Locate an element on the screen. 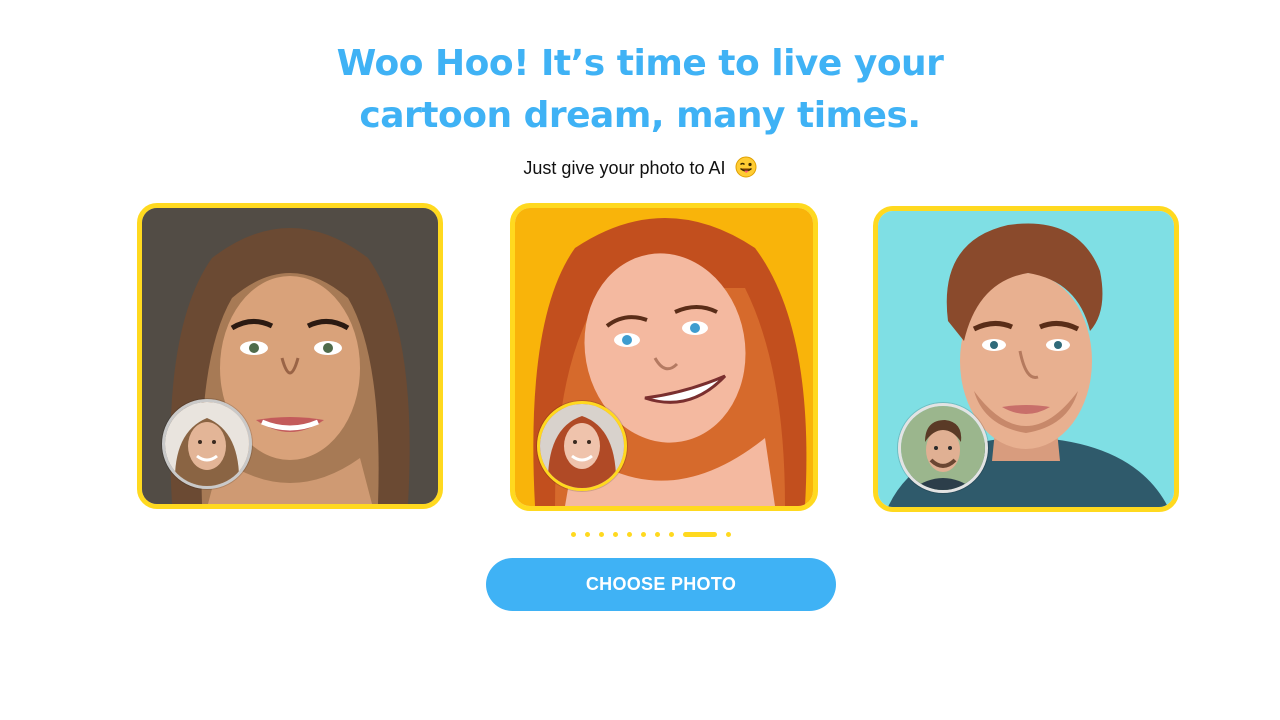 This screenshot has width=1280, height=720. subtitle: Just give your photo to AI is located at coordinates (640, 168).